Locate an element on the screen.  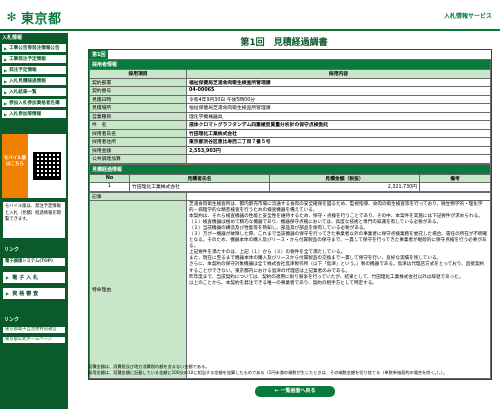
bid-col-note: 備考 is located at coordinates (455, 178).